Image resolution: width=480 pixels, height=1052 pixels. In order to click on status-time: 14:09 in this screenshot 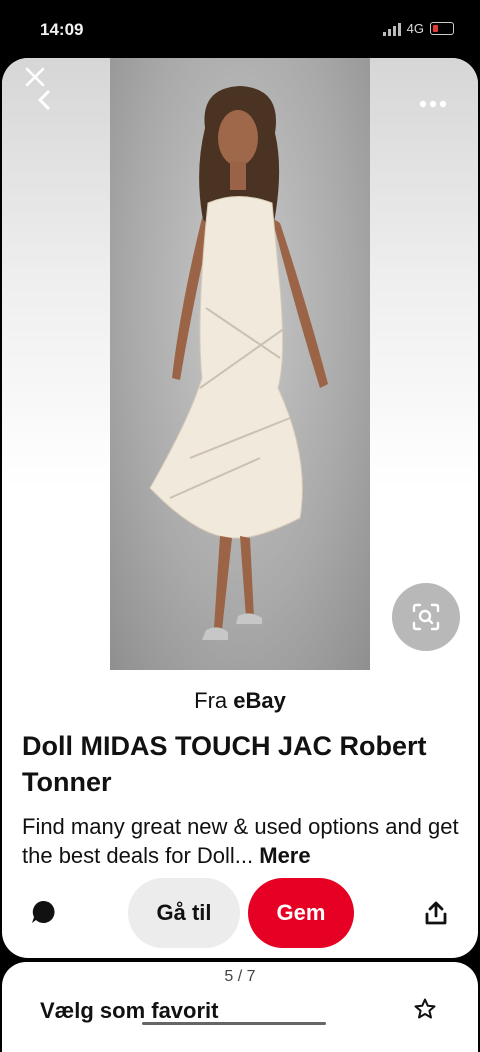, I will do `click(62, 29)`.